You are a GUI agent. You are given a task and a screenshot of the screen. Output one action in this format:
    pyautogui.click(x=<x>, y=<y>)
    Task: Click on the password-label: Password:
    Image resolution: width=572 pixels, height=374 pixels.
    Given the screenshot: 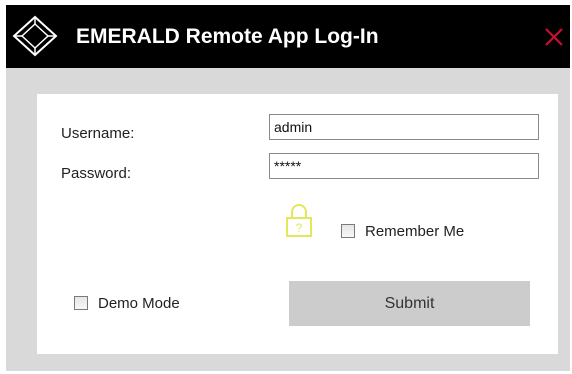 What is the action you would take?
    pyautogui.click(x=96, y=173)
    